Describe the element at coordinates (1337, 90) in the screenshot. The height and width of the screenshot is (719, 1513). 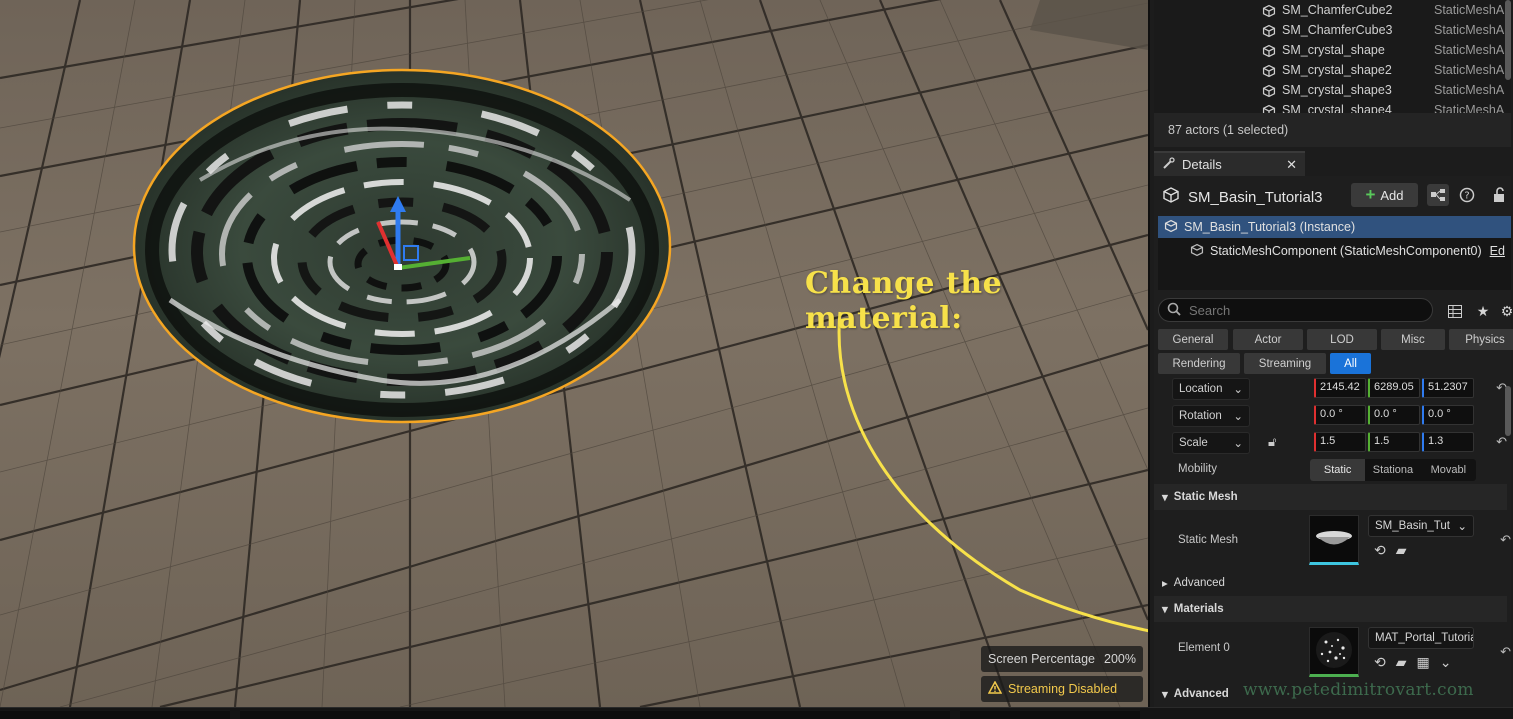
I see `outliner-row-name: SM_crystal_shape3` at that location.